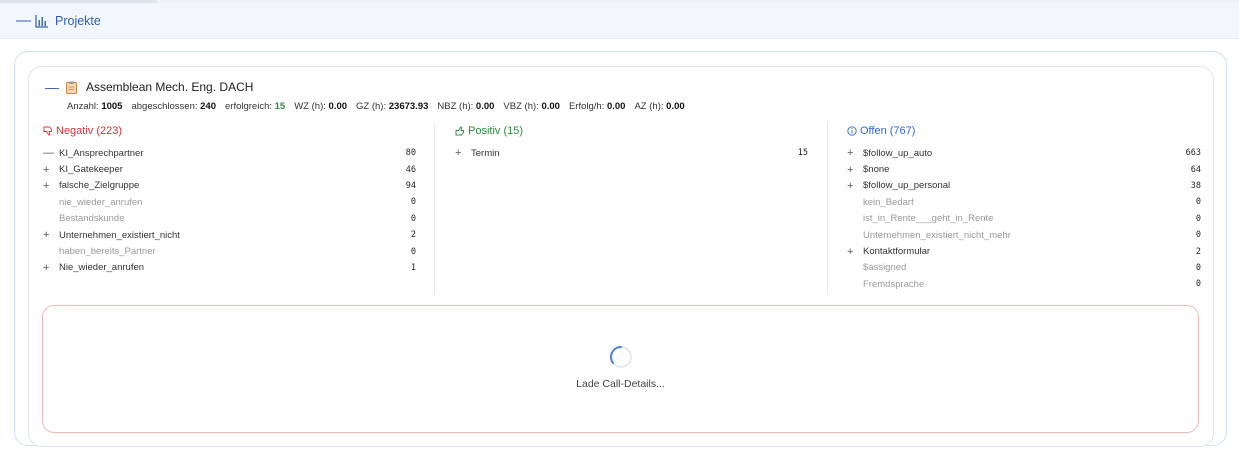 This screenshot has height=449, width=1239. I want to click on list-item: + $follow_up_auto 663, so click(1024, 153).